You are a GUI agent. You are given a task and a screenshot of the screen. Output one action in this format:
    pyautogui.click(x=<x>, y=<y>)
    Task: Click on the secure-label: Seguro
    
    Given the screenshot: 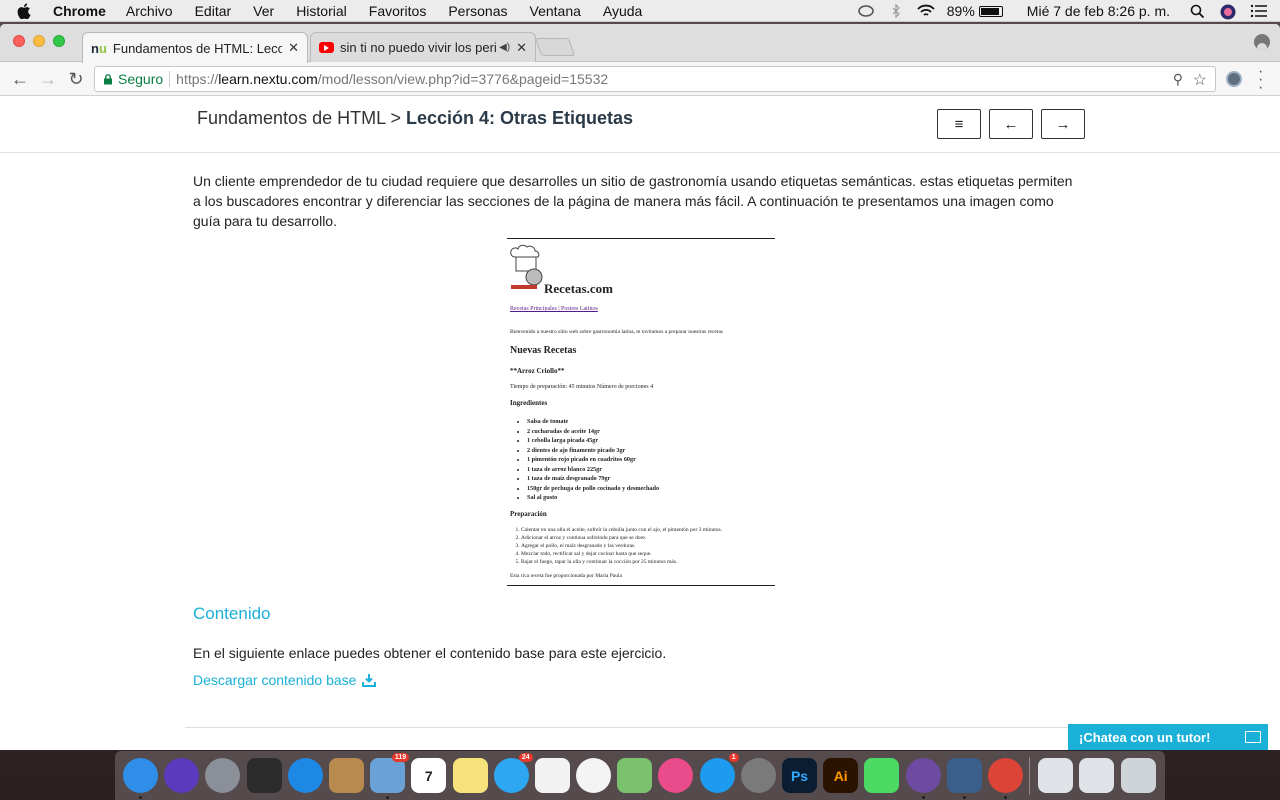 What is the action you would take?
    pyautogui.click(x=141, y=79)
    